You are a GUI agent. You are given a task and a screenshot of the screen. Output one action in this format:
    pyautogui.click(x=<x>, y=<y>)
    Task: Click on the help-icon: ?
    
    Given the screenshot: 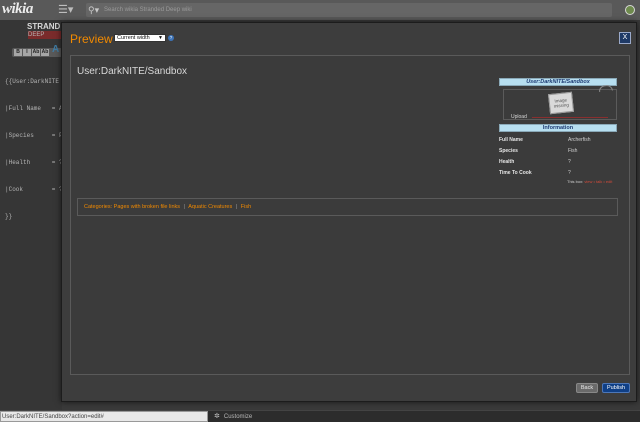 What is the action you would take?
    pyautogui.click(x=171, y=38)
    